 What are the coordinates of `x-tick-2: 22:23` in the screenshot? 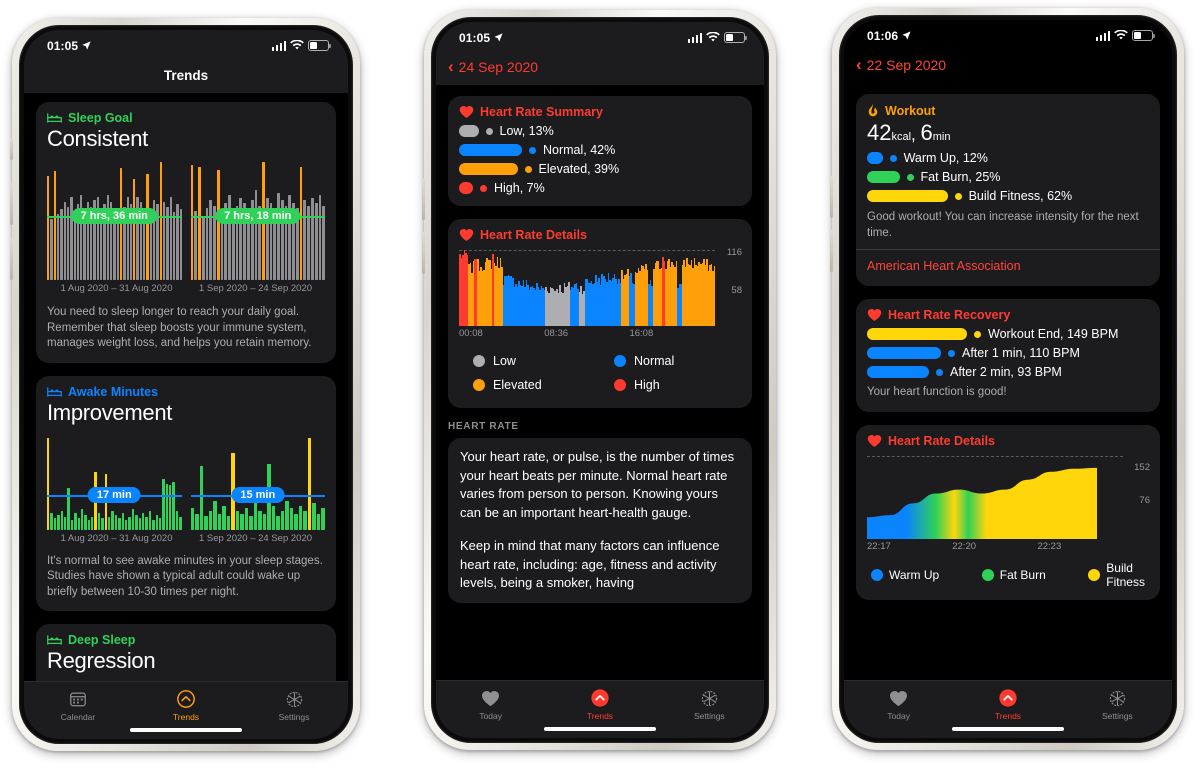 It's located at (1049, 546).